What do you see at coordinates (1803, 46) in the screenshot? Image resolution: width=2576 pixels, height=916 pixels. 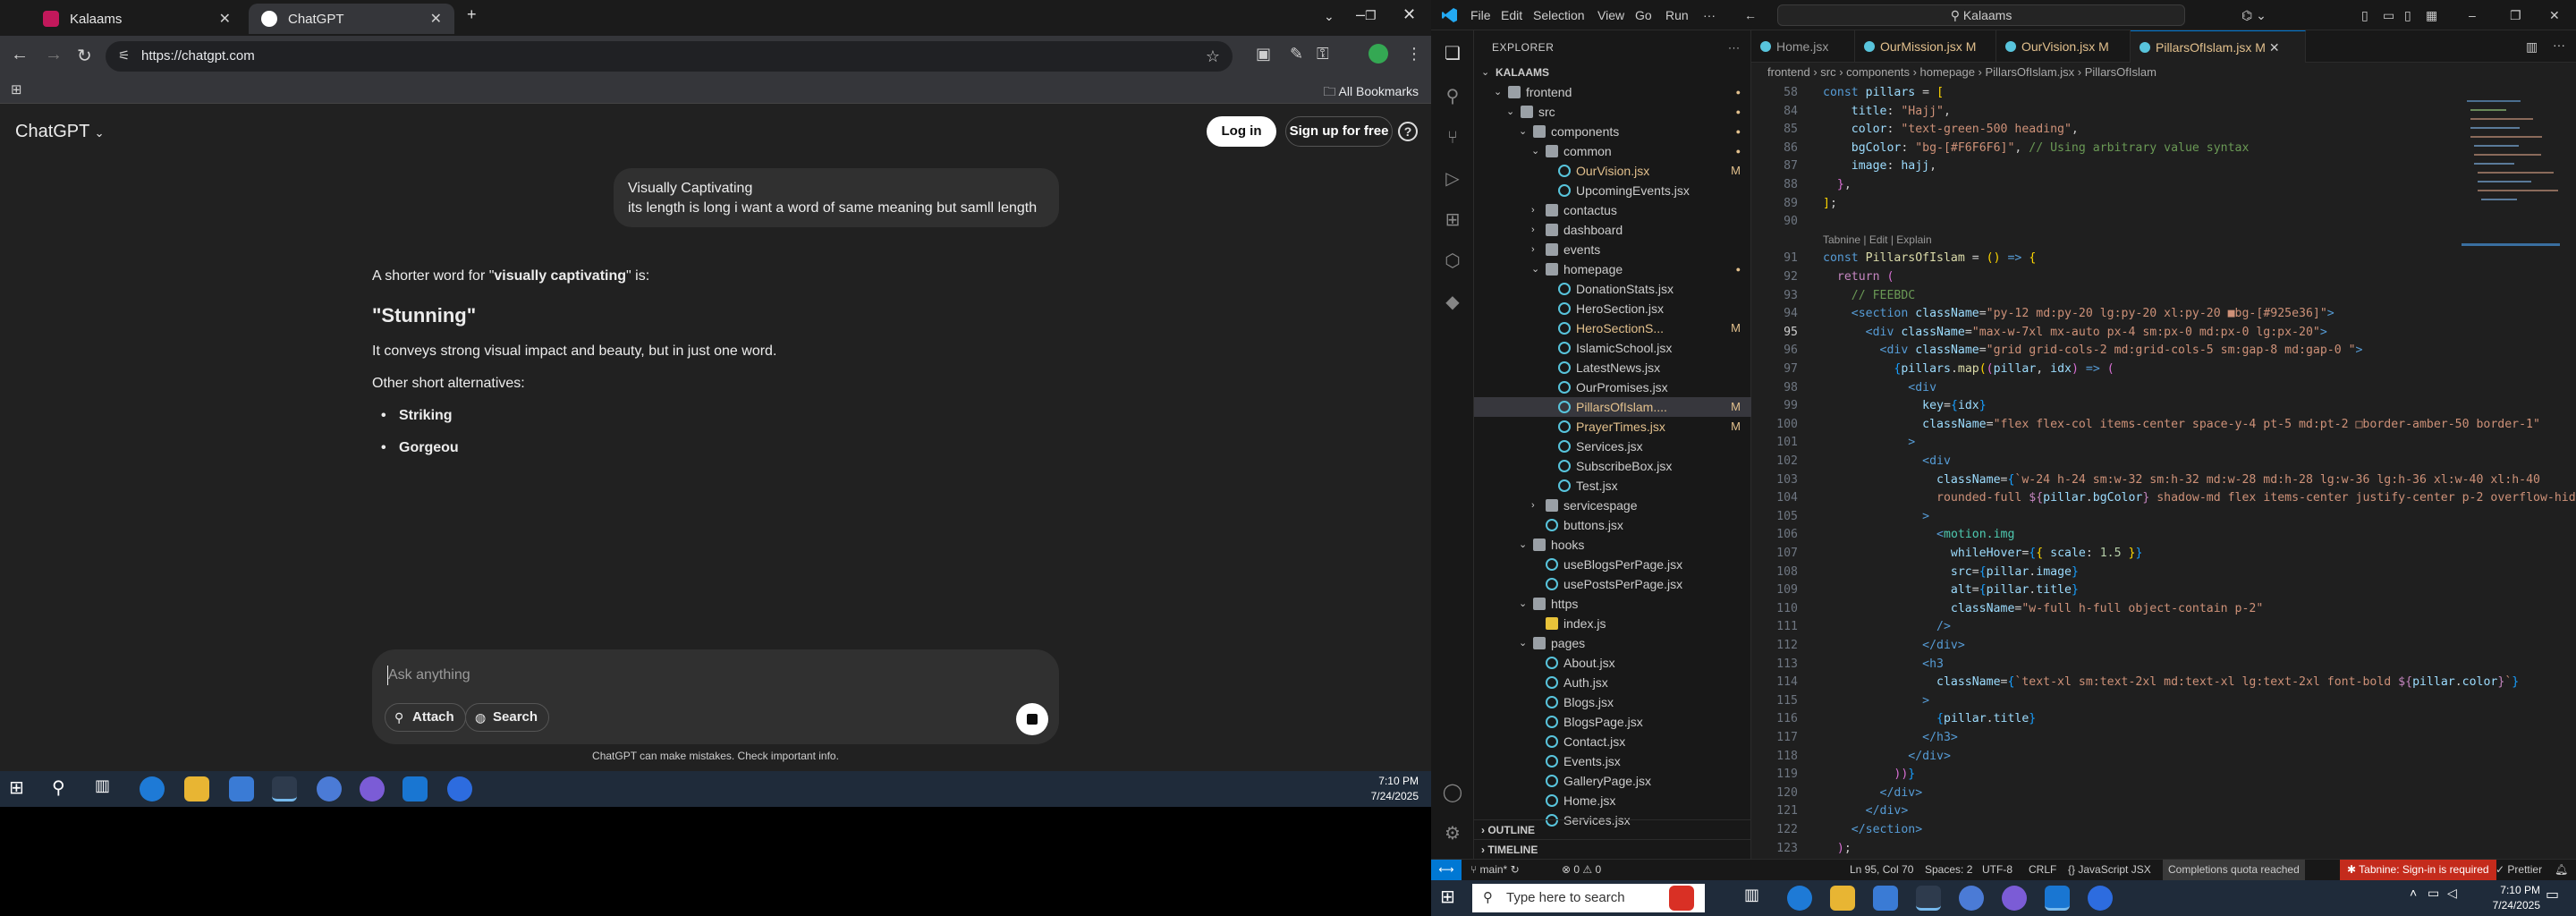 I see `tab-home: Home.jsx` at bounding box center [1803, 46].